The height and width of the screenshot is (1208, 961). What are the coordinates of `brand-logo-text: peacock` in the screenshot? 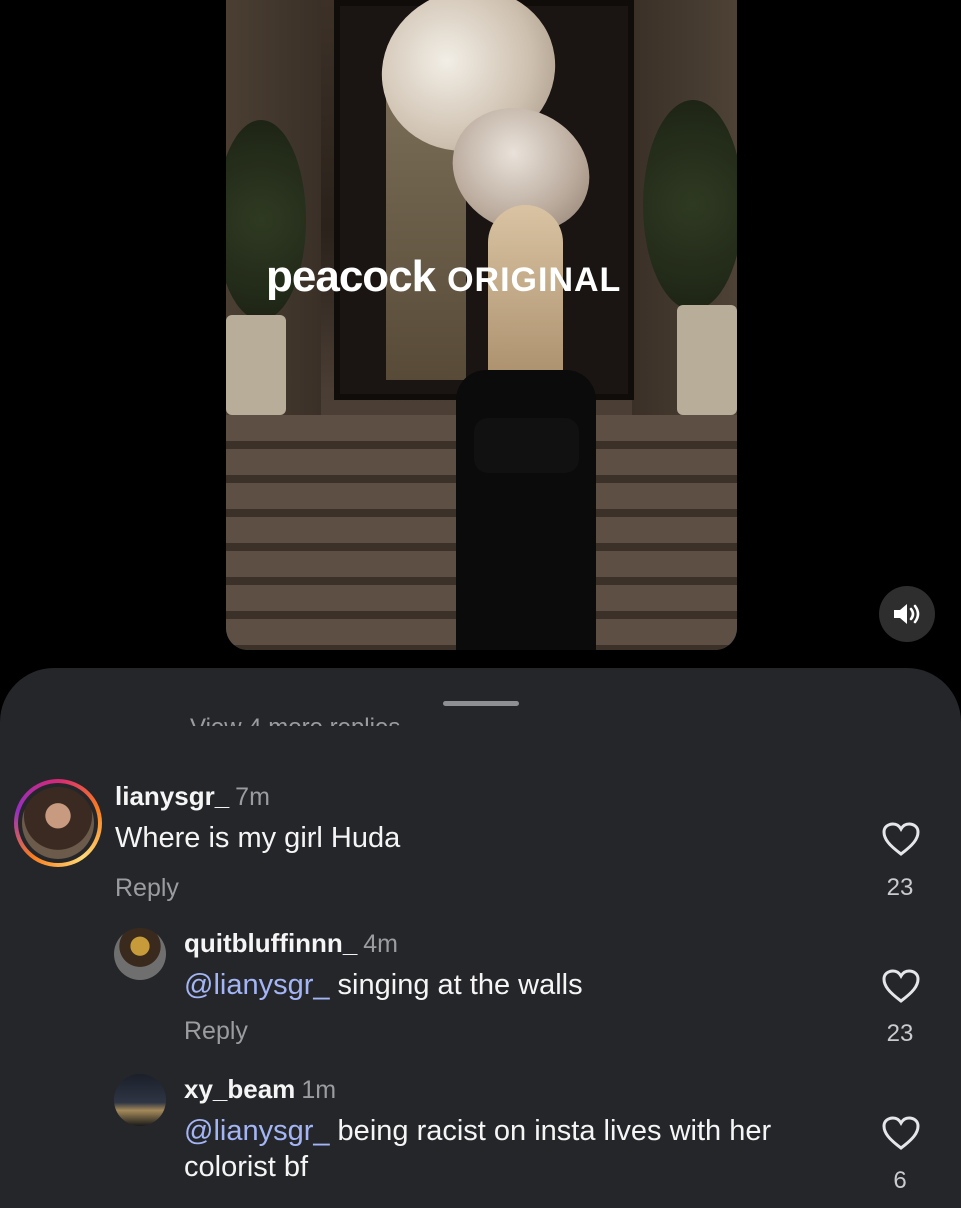 It's located at (351, 276).